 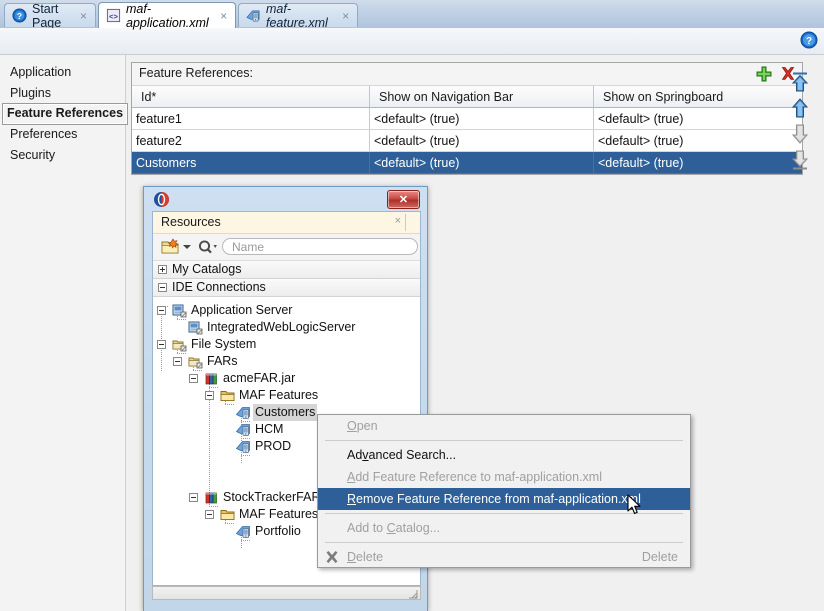 I want to click on tree-node-label: acmeFAR.jar, so click(x=259, y=378).